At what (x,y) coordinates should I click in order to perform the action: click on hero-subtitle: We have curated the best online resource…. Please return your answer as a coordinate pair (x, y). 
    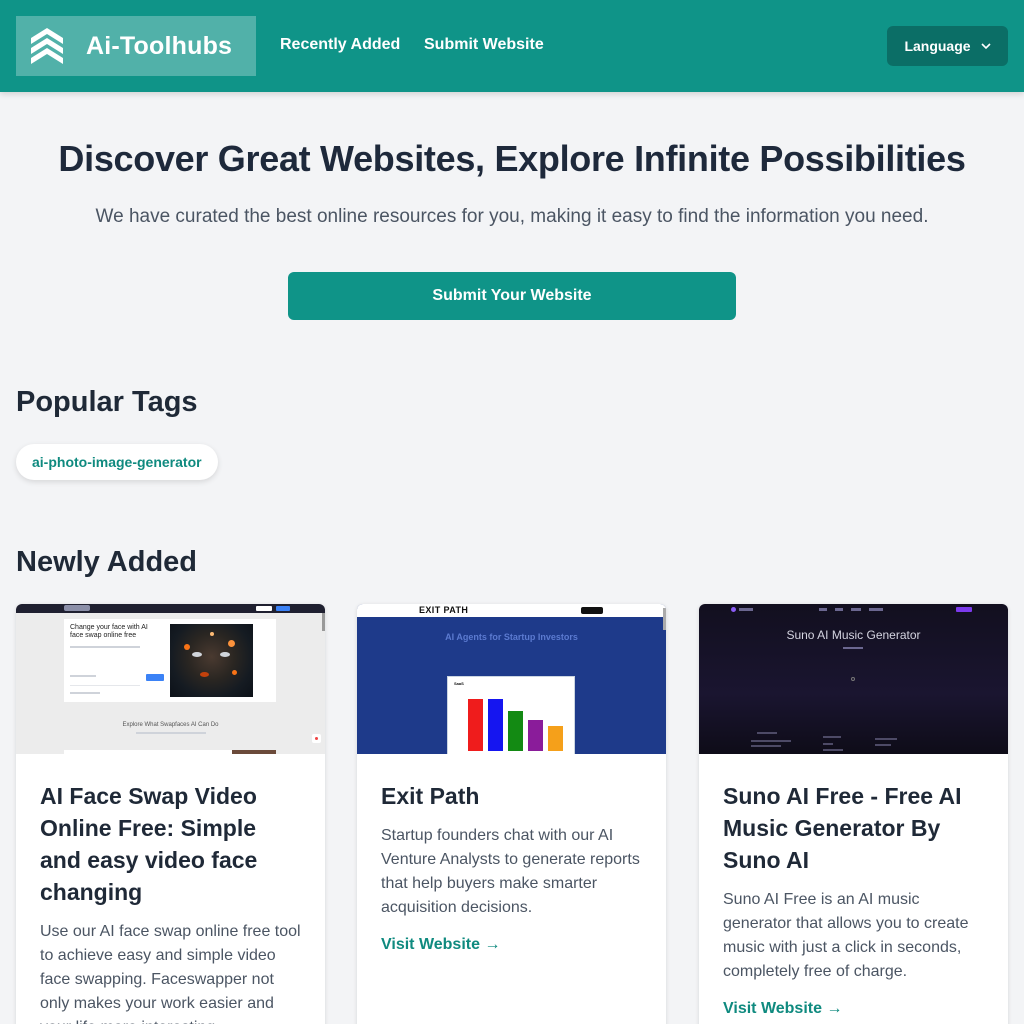
    Looking at the image, I should click on (512, 216).